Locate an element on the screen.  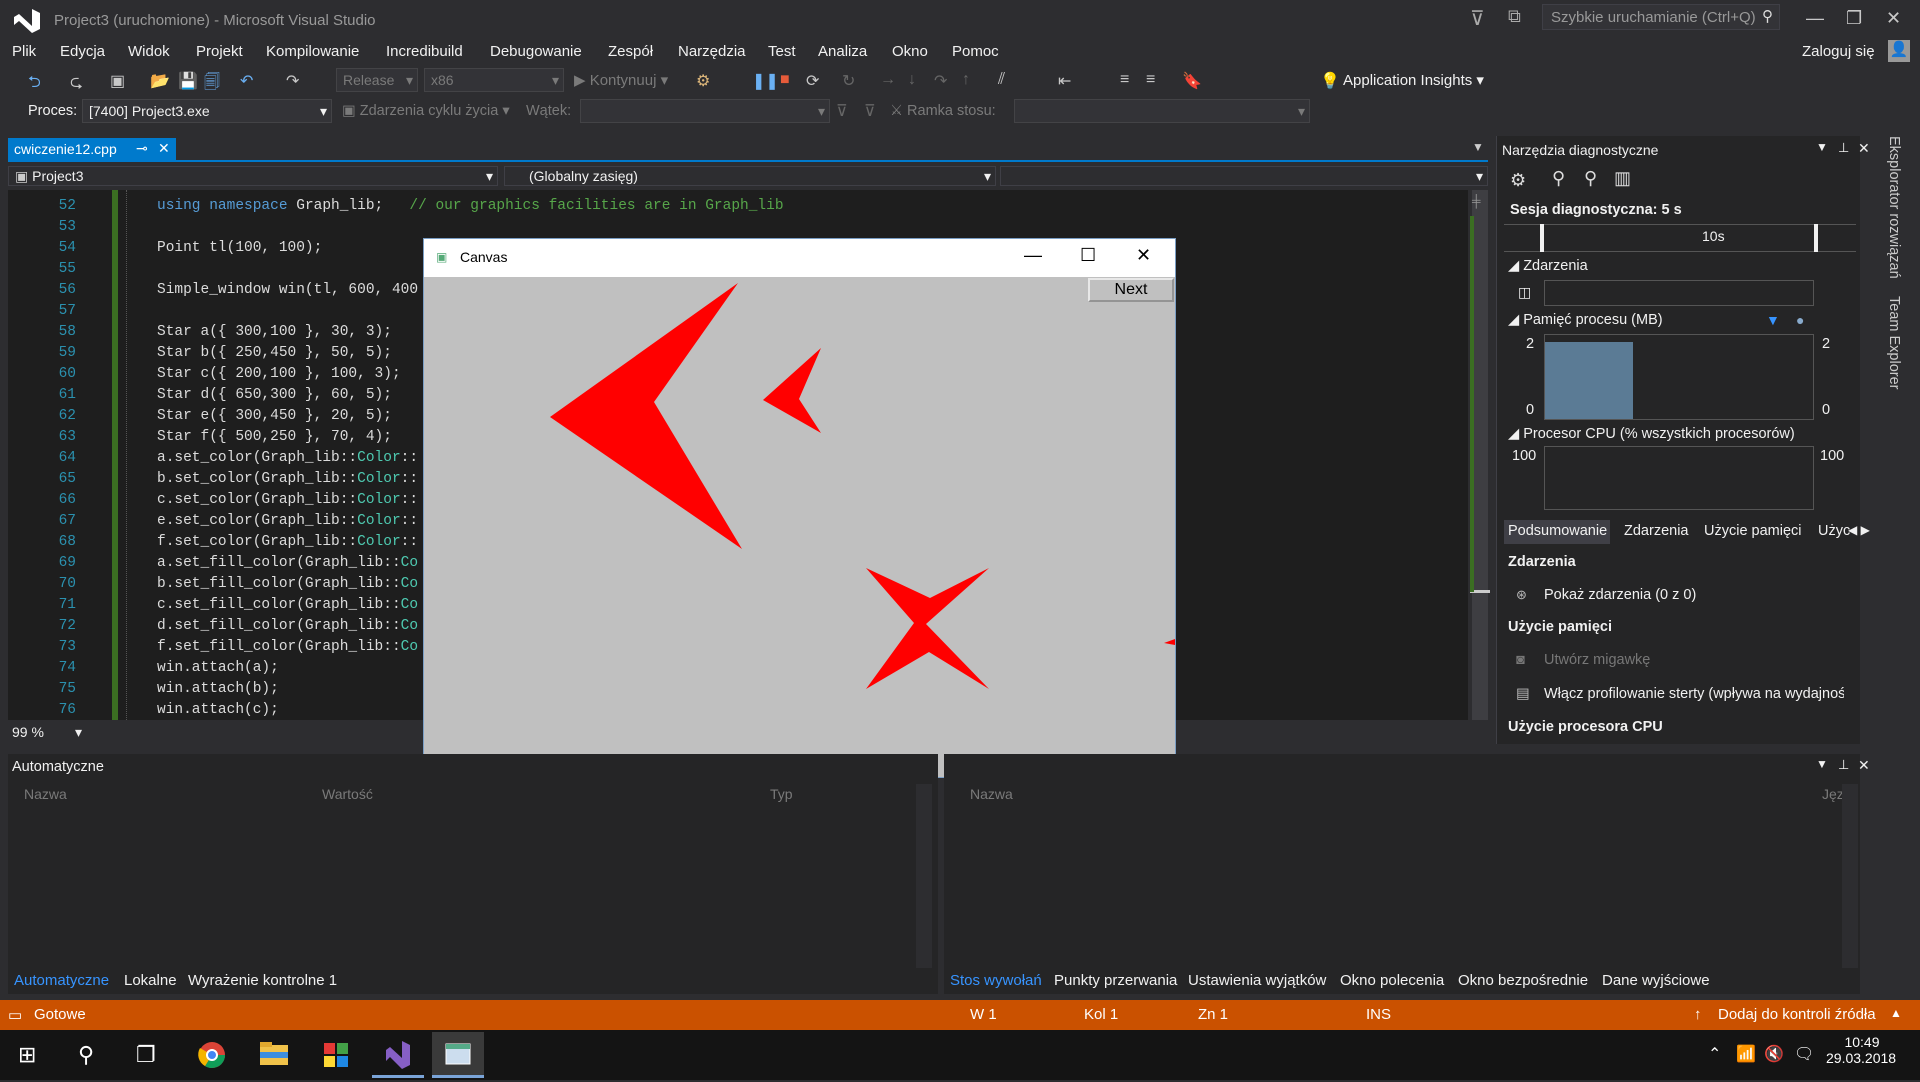
autos-scrollbar is located at coordinates (924, 876).